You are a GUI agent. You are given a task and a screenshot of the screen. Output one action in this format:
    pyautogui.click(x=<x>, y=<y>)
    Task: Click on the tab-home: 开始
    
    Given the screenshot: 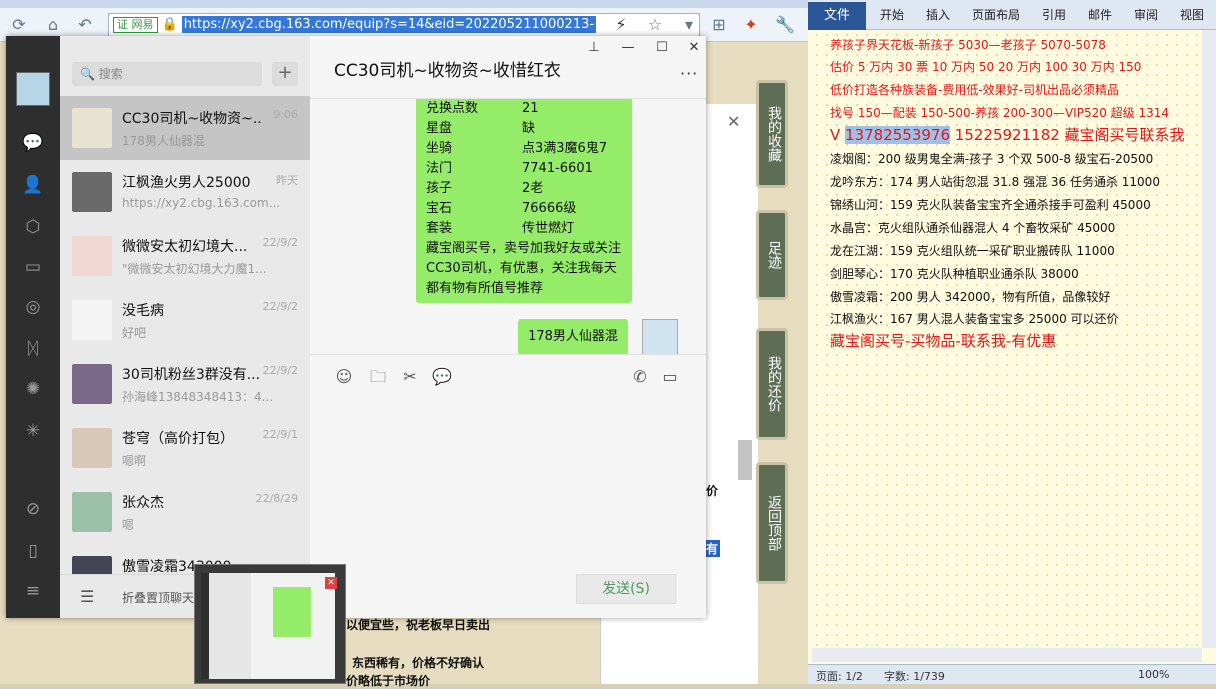 What is the action you would take?
    pyautogui.click(x=892, y=14)
    